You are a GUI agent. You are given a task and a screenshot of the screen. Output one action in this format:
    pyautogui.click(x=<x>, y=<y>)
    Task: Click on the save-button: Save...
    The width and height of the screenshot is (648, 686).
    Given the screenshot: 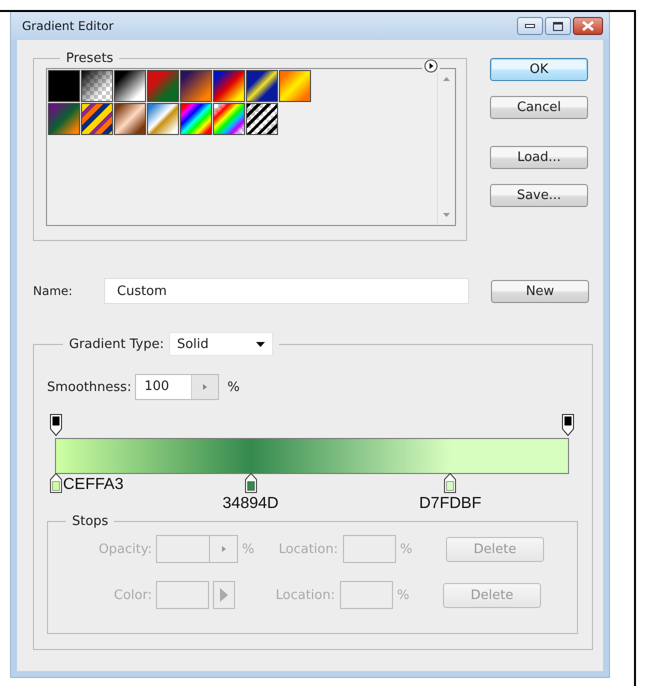 What is the action you would take?
    pyautogui.click(x=539, y=195)
    